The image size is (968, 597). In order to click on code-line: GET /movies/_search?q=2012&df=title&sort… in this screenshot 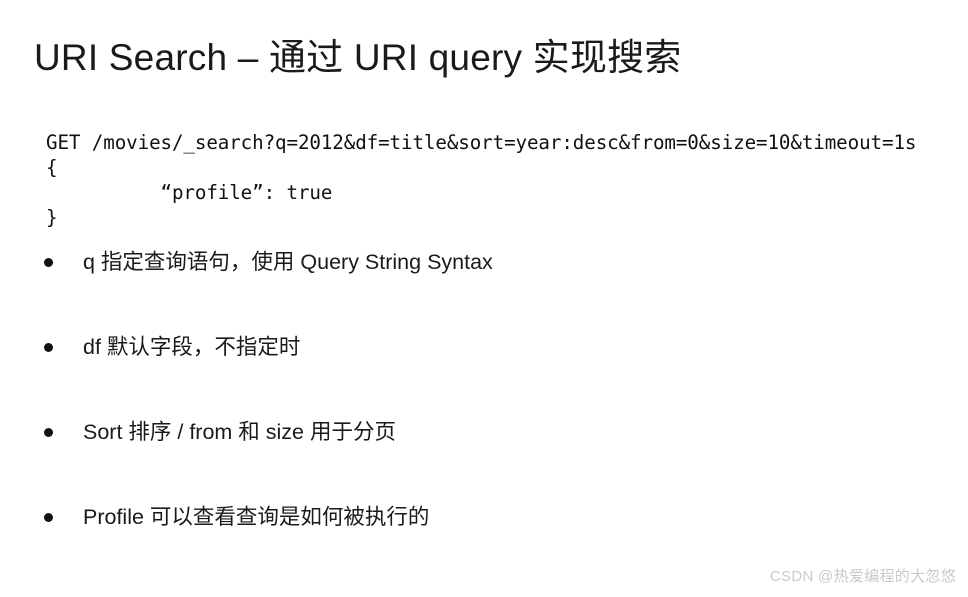, I will do `click(481, 143)`.